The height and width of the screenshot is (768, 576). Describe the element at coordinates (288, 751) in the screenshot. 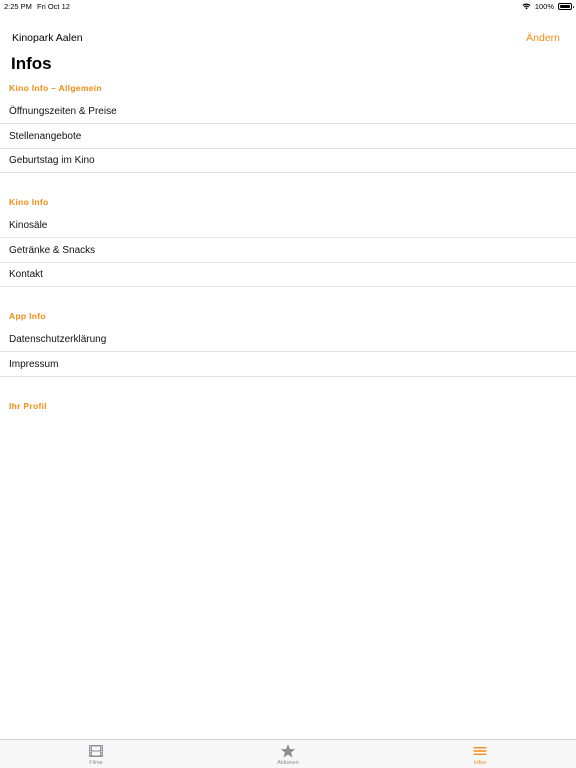

I see `star-icon` at that location.